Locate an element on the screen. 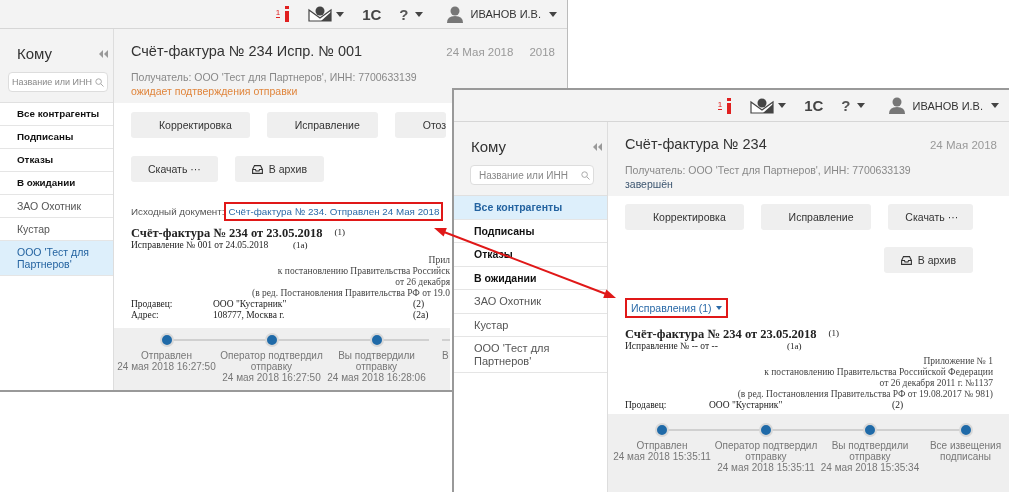 This screenshot has width=1009, height=492. step-time: 24 мая 2018 15:35:34 is located at coordinates (870, 467).